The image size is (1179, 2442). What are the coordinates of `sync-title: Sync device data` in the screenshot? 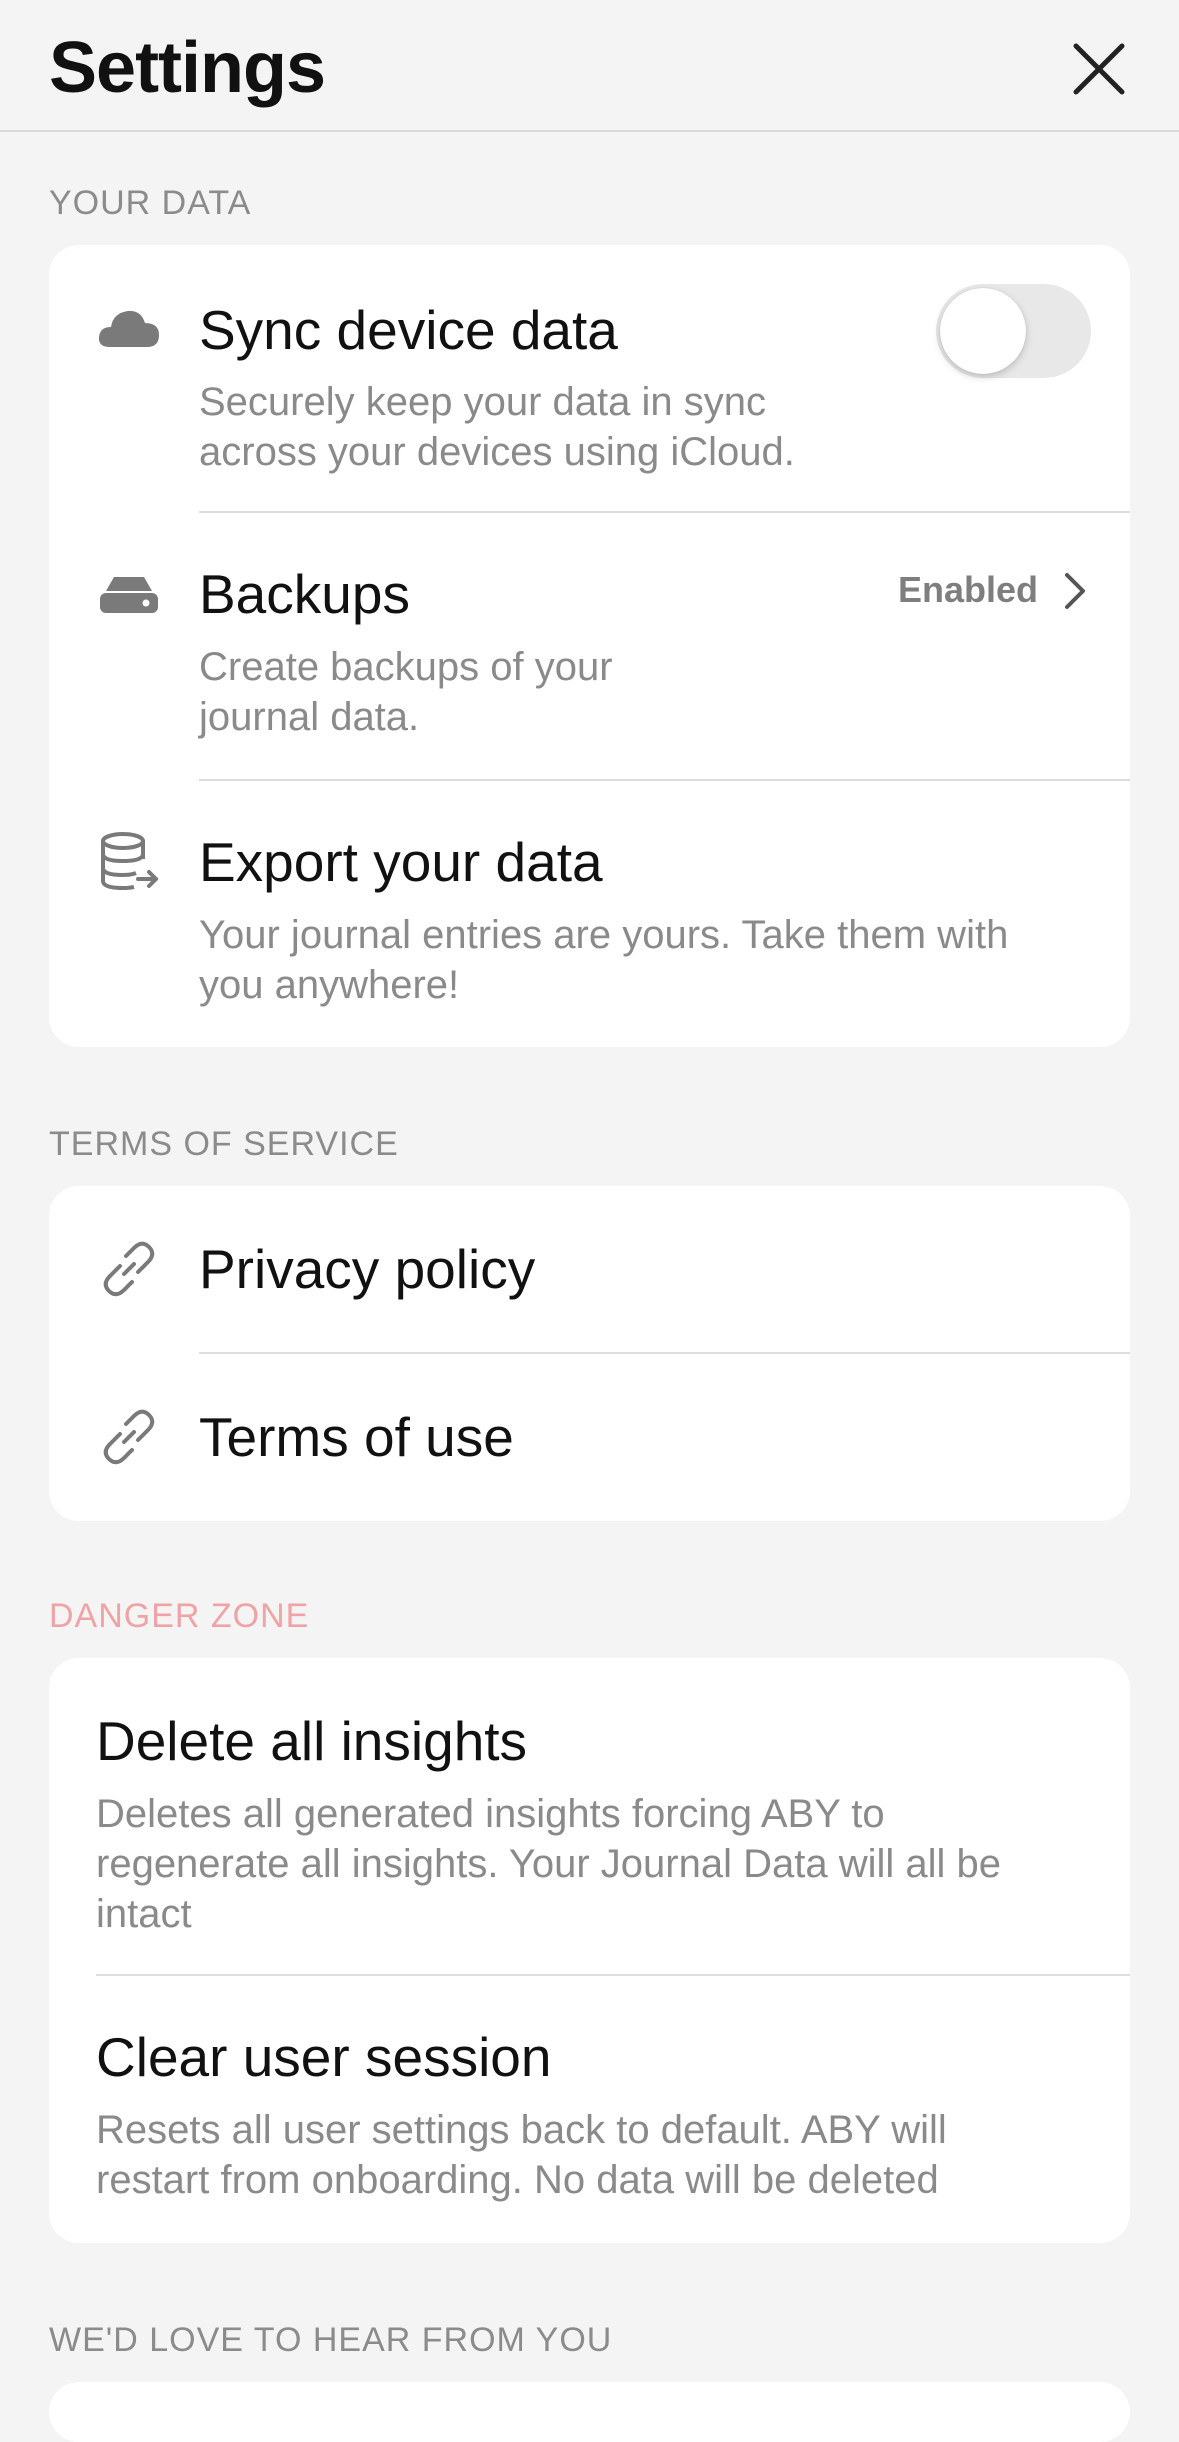 It's located at (408, 330).